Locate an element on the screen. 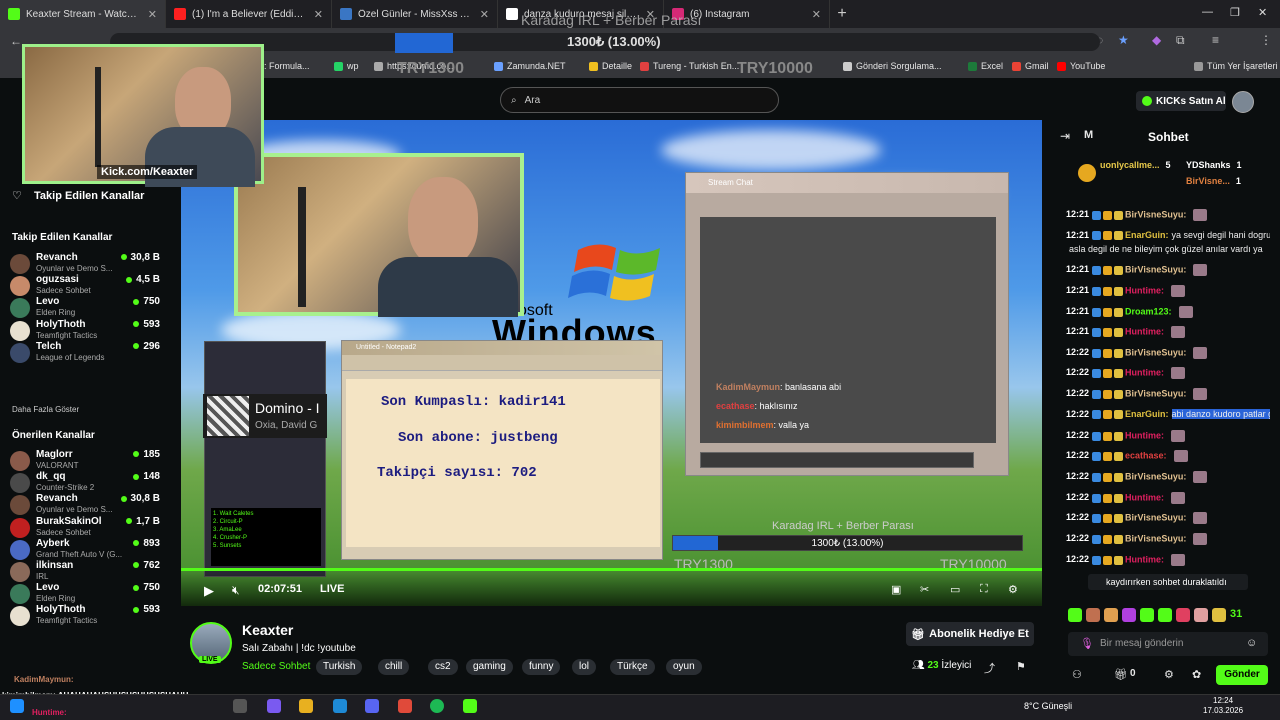 This screenshot has width=1280, height=720. search-input: ⌕ Ara is located at coordinates (639, 100).